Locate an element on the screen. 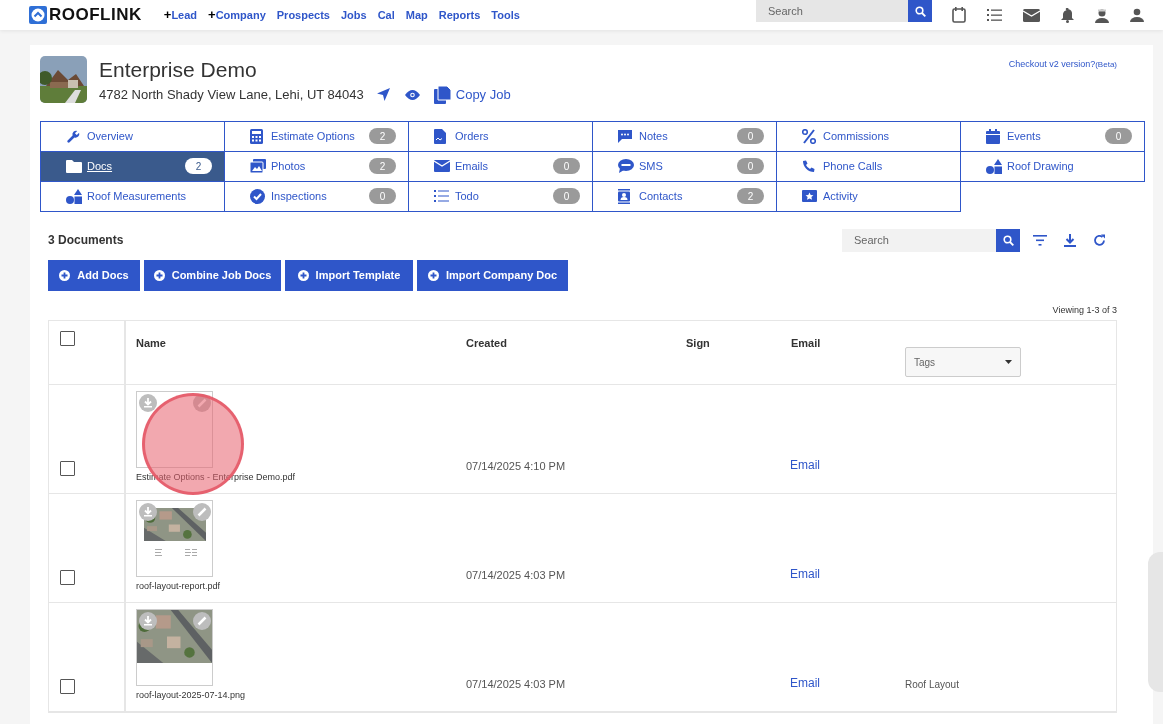 The height and width of the screenshot is (724, 1163). calendar-icon is located at coordinates (959, 15).